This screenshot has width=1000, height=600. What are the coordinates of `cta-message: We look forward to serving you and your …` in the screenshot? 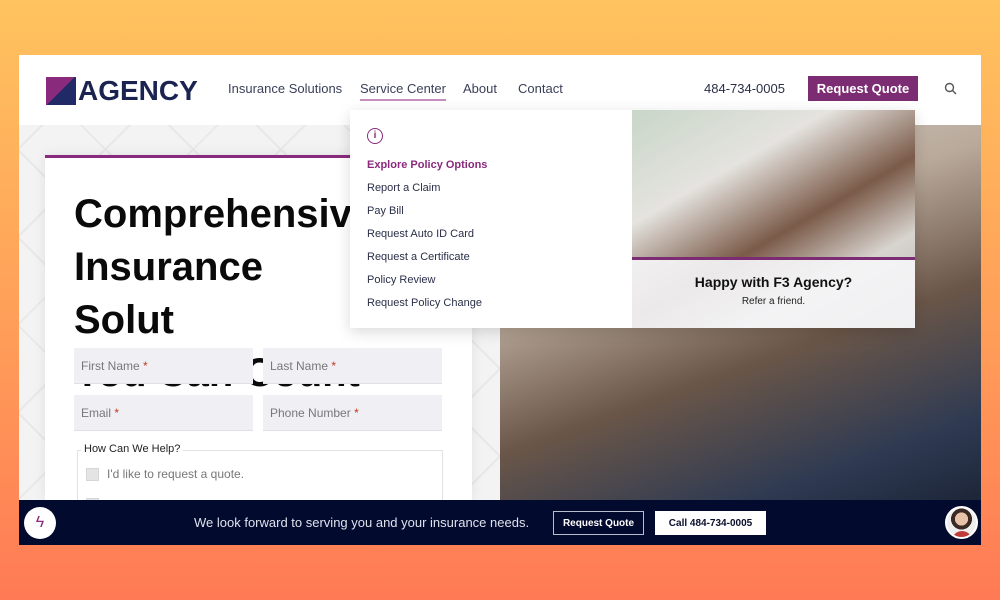 It's located at (362, 522).